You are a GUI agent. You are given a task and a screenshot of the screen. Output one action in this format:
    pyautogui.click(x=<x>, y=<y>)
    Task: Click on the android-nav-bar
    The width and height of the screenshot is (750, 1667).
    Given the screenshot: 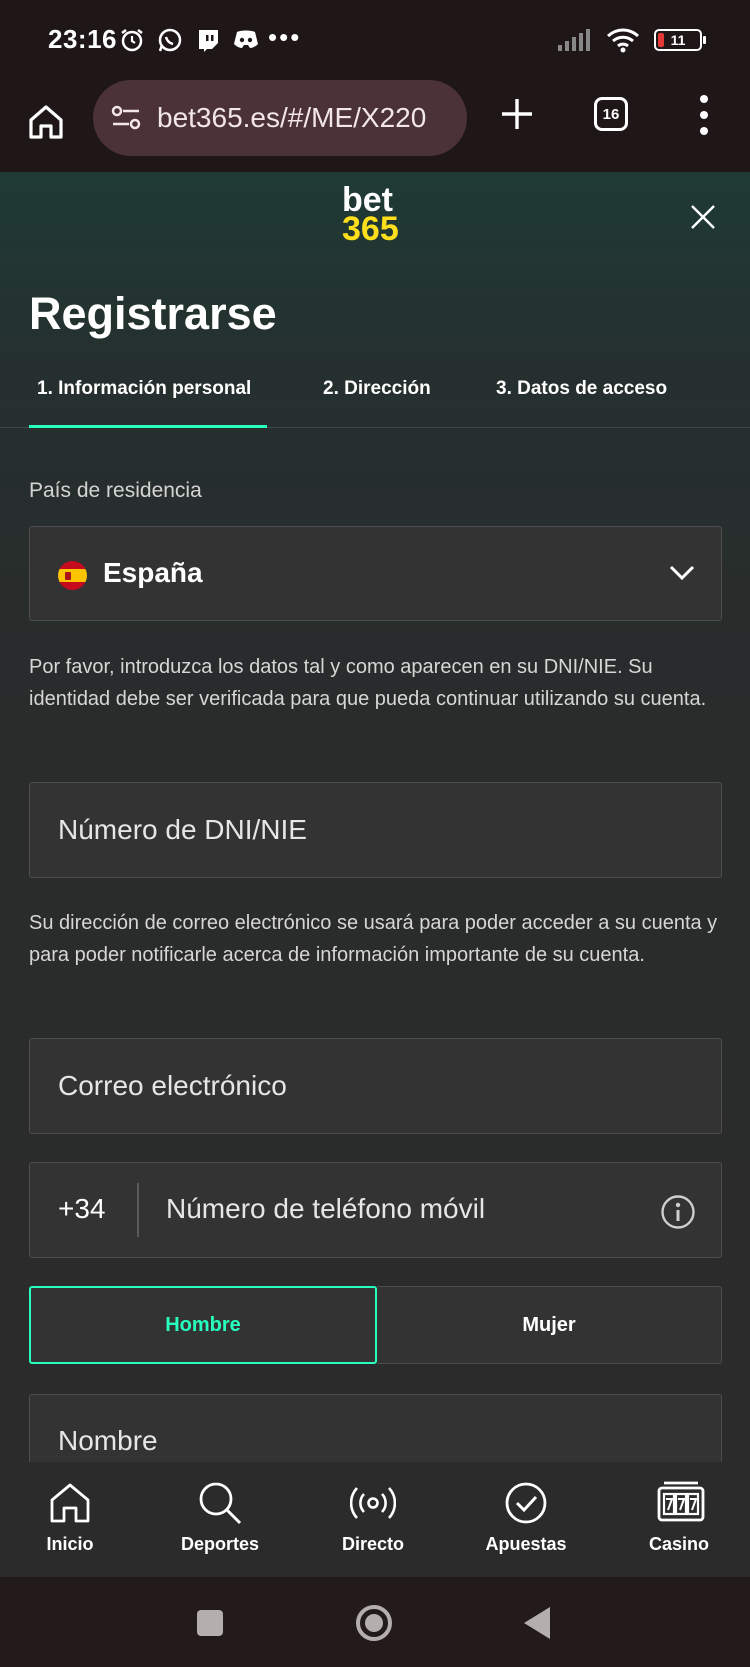 What is the action you would take?
    pyautogui.click(x=375, y=1622)
    